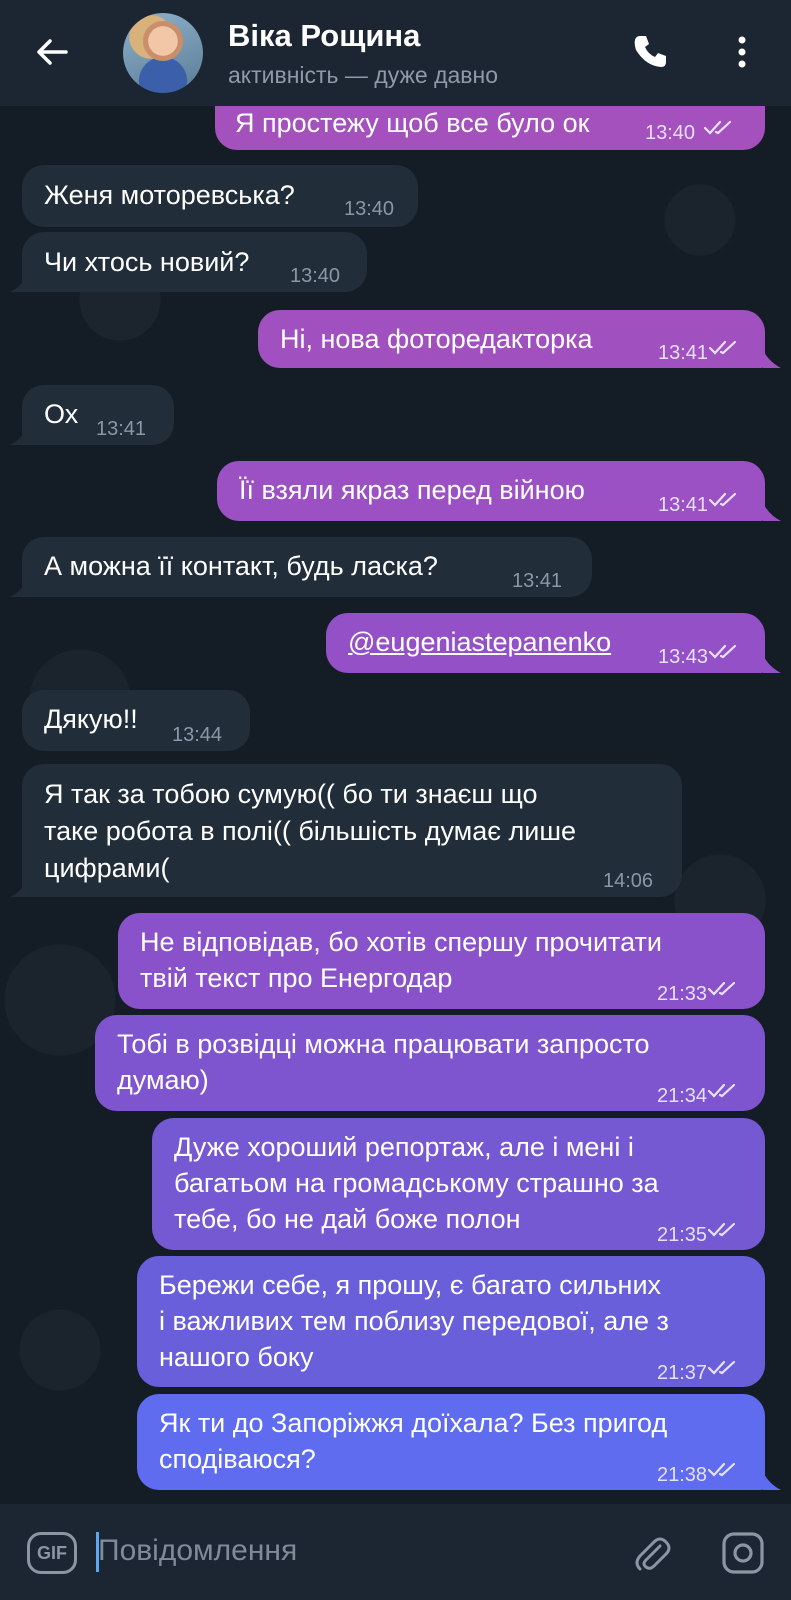 This screenshot has width=791, height=1600. What do you see at coordinates (197, 735) in the screenshot?
I see `message-time: 13:44` at bounding box center [197, 735].